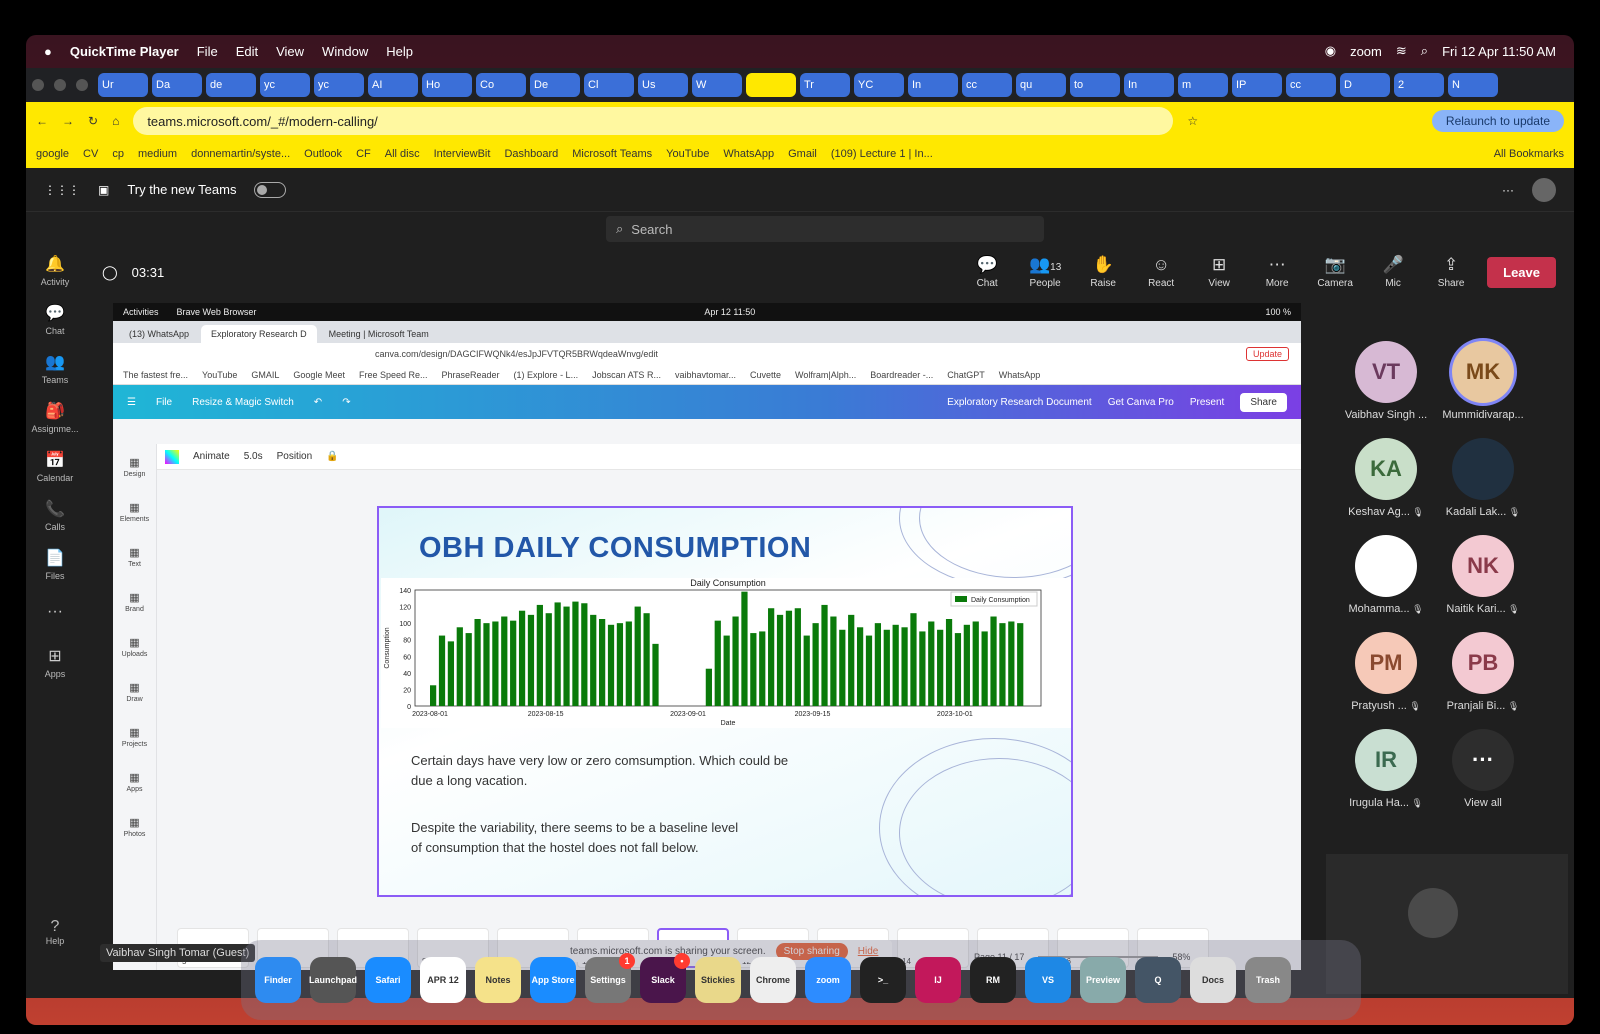 The width and height of the screenshot is (1600, 1034). I want to click on bookmark-item: CV, so click(90, 154).